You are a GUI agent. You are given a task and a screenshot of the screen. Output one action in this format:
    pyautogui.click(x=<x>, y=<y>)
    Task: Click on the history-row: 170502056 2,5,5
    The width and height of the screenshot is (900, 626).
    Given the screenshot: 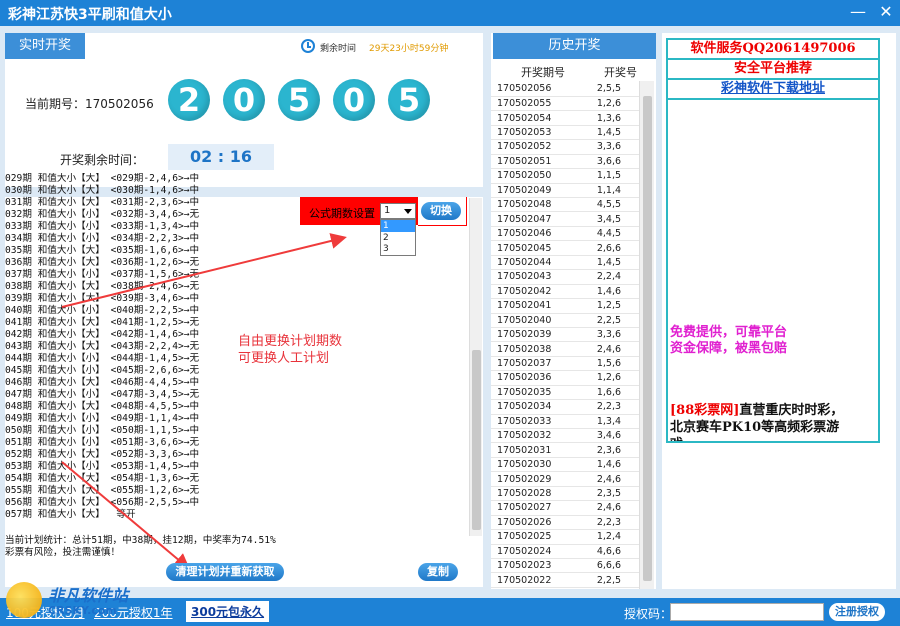 What is the action you would take?
    pyautogui.click(x=565, y=89)
    